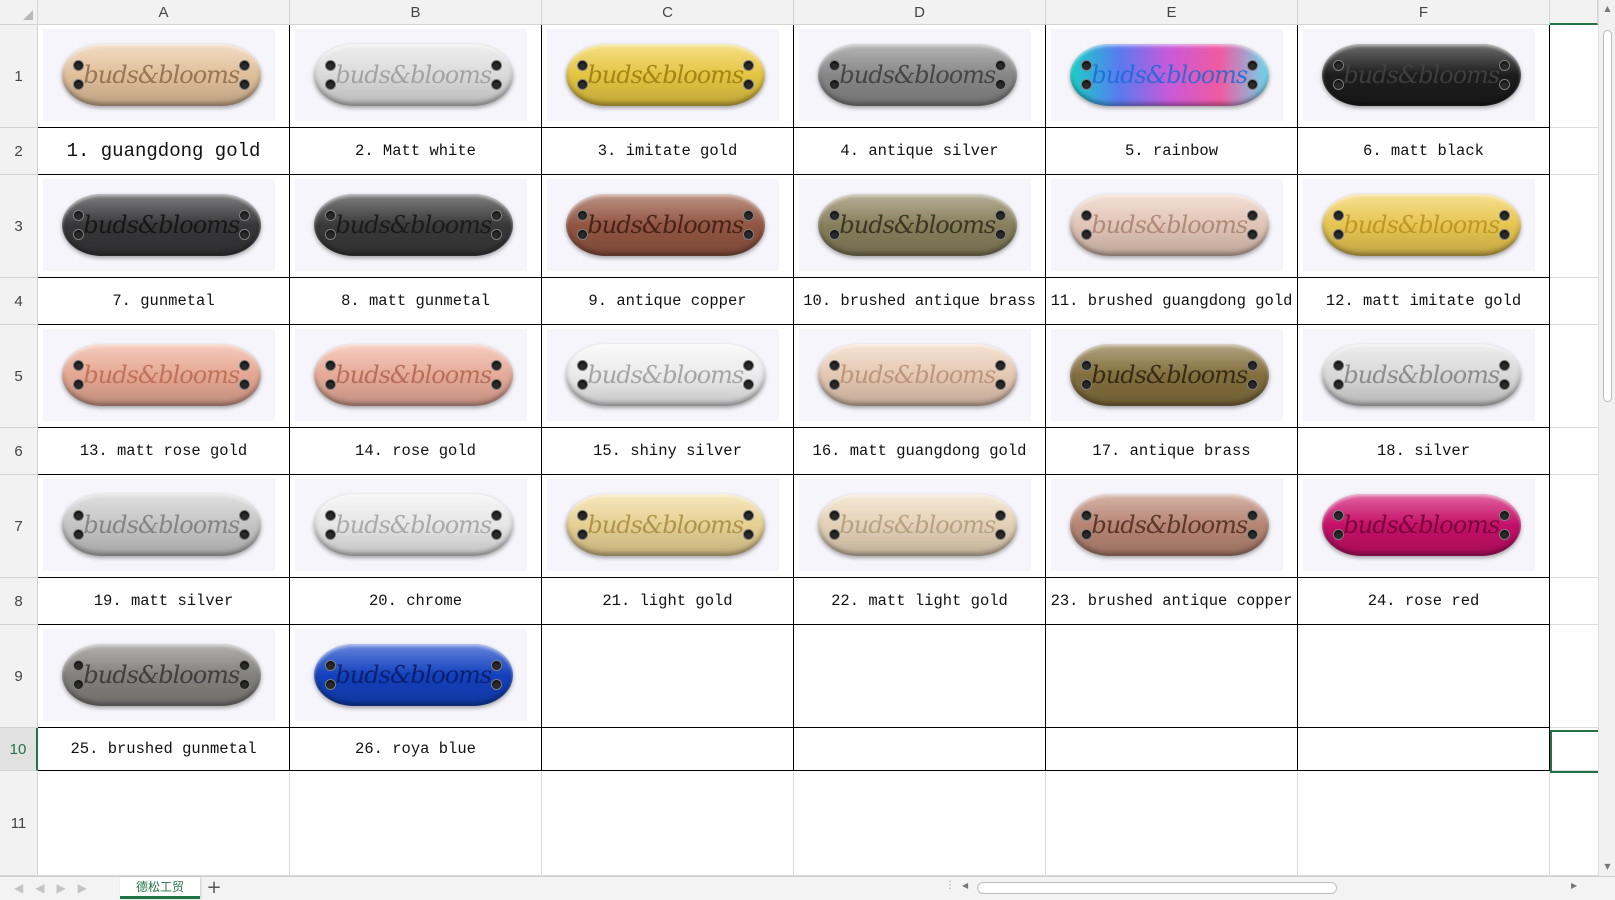  Describe the element at coordinates (1424, 451) in the screenshot. I see `label-cell: 18. silver` at that location.